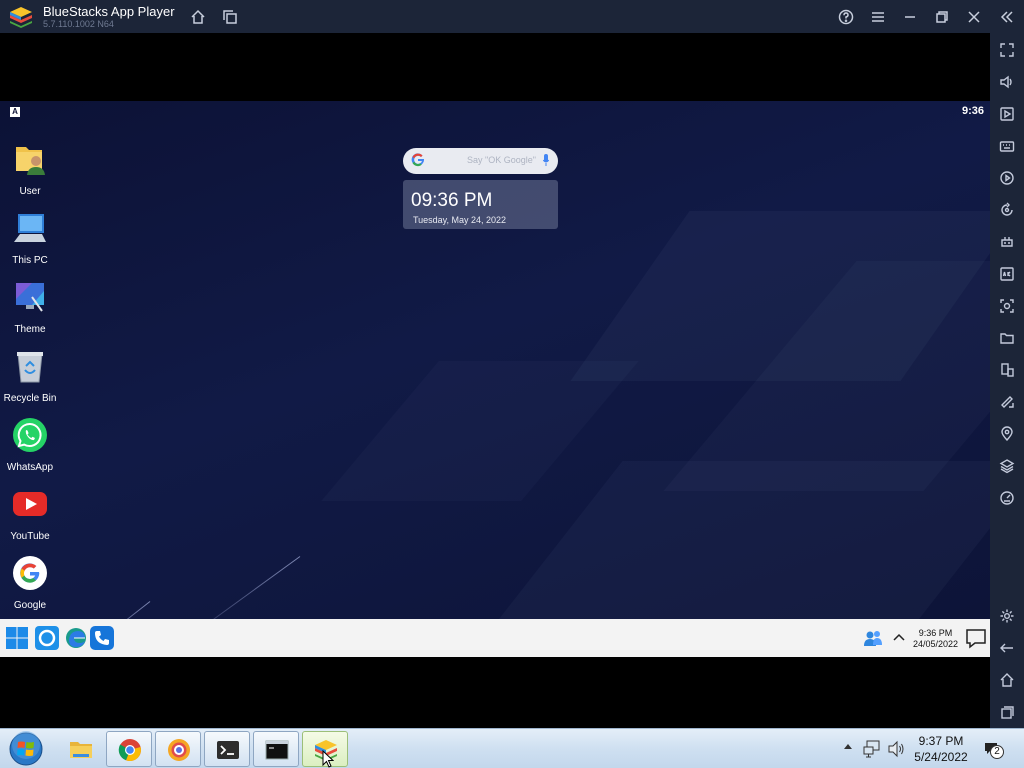 The height and width of the screenshot is (768, 1024). What do you see at coordinates (1007, 680) in the screenshot?
I see `android-home-icon` at bounding box center [1007, 680].